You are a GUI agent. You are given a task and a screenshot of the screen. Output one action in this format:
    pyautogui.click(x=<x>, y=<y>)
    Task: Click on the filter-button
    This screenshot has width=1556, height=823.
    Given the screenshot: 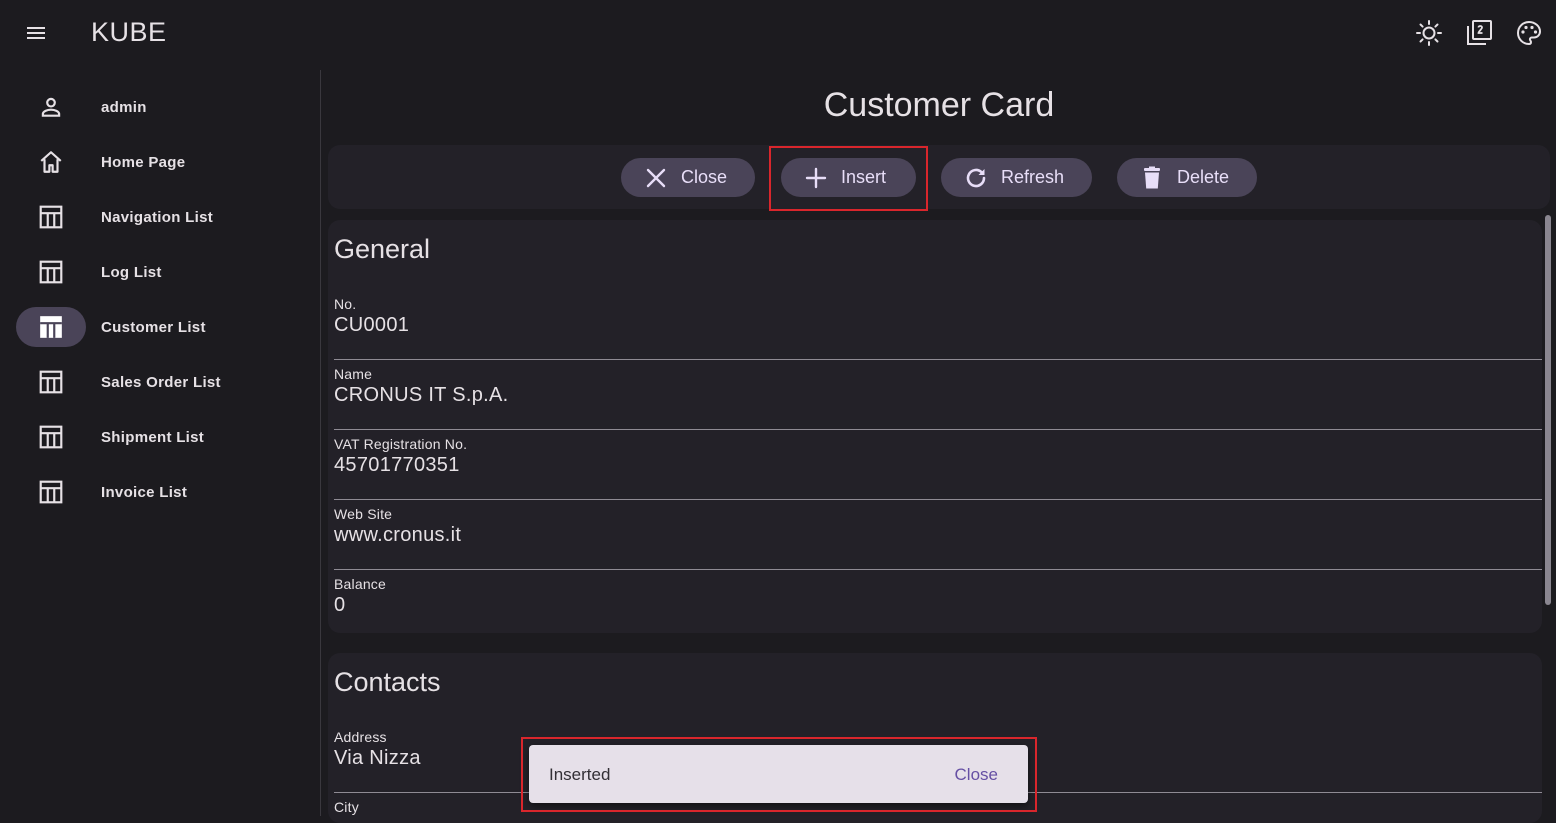 What is the action you would take?
    pyautogui.click(x=1479, y=35)
    